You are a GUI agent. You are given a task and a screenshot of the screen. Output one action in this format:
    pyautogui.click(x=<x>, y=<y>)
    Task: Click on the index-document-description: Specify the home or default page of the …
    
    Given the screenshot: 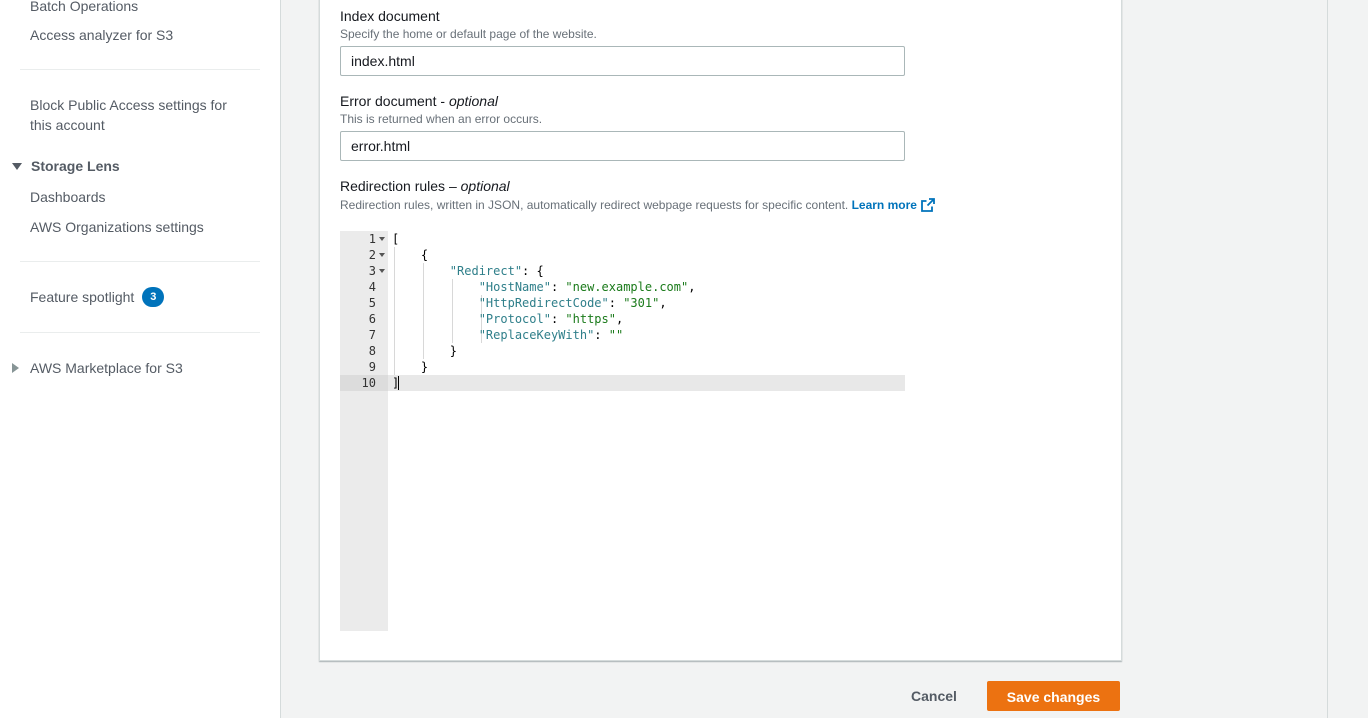 What is the action you would take?
    pyautogui.click(x=468, y=34)
    